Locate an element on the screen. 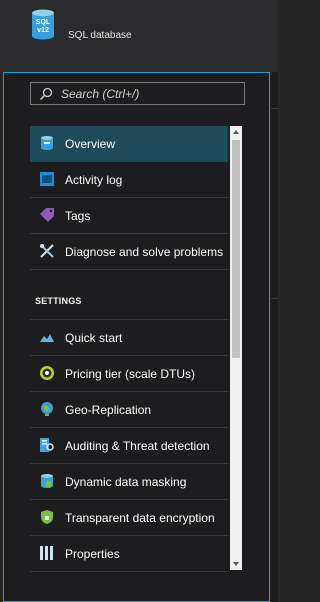 Image resolution: width=320 pixels, height=602 pixels. menu-item-label: Diagnose and solve problems is located at coordinates (144, 252).